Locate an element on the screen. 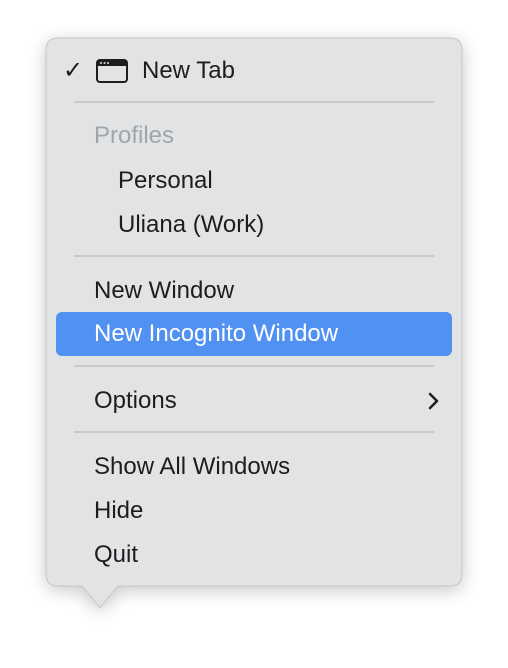 The image size is (508, 668). browser-tab-icon is located at coordinates (112, 71).